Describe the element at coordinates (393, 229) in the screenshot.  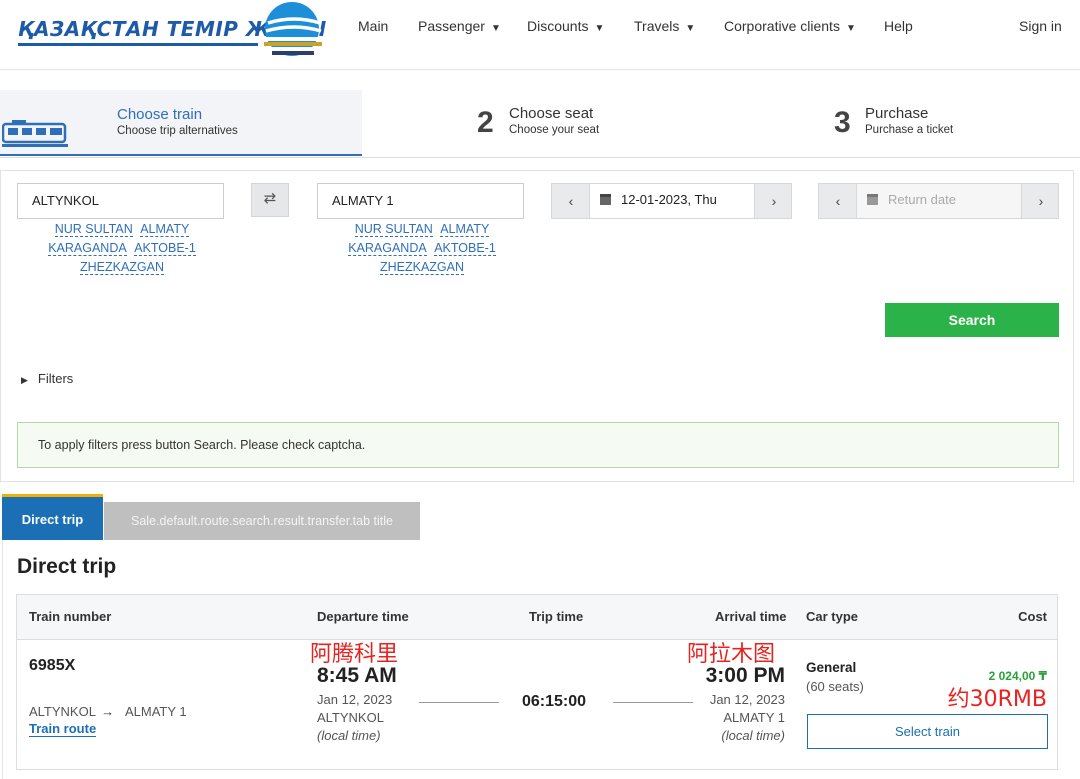
I see `quick-to-nur-sultan: NUR SULTAN` at that location.